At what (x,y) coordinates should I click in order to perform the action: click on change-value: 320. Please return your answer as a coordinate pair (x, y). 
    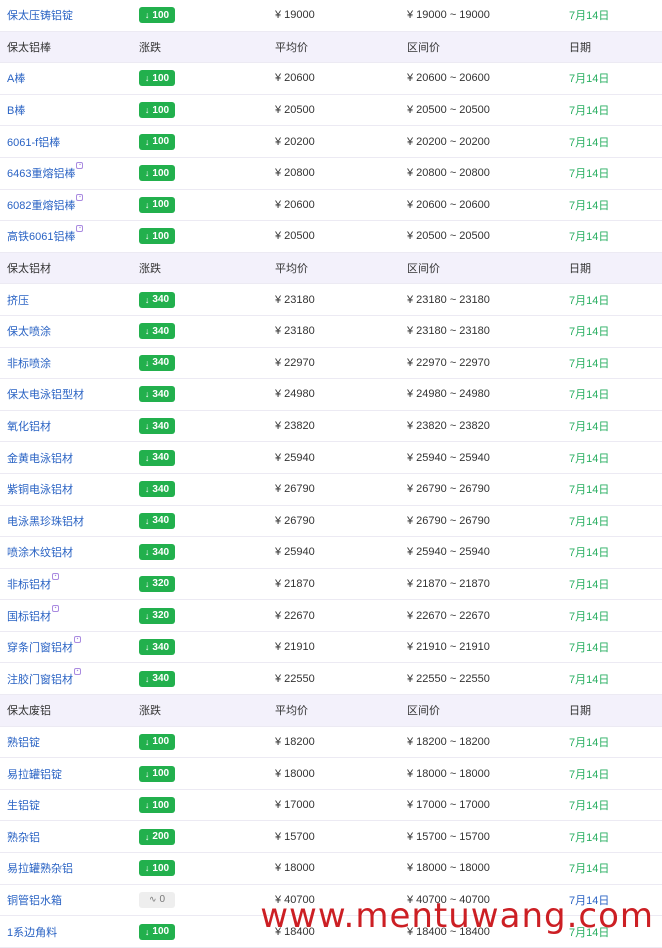
    Looking at the image, I should click on (161, 584).